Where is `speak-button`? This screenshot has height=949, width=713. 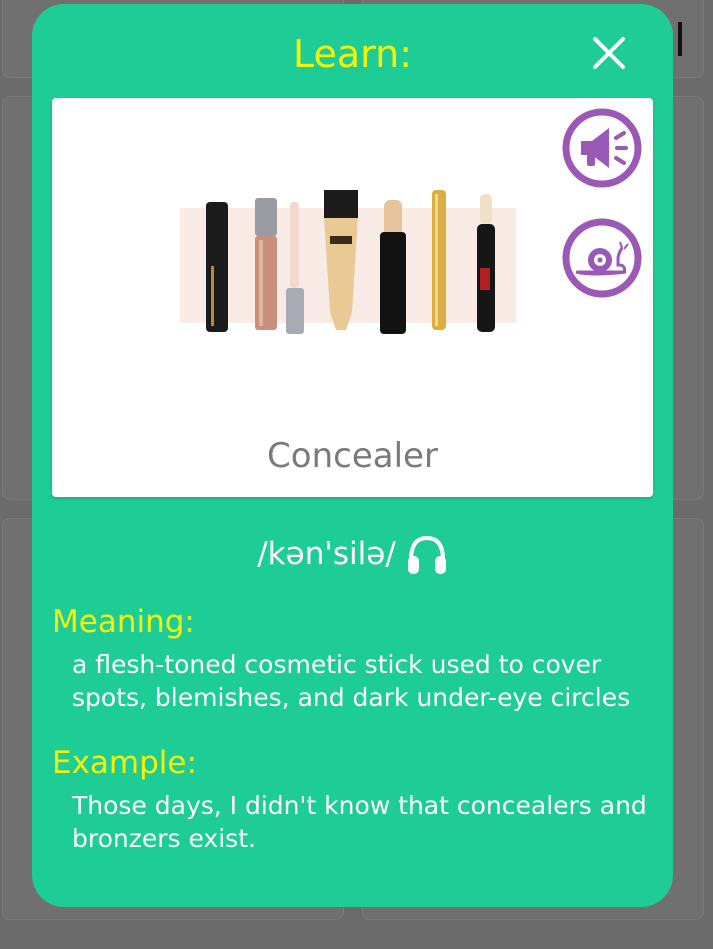
speak-button is located at coordinates (602, 148).